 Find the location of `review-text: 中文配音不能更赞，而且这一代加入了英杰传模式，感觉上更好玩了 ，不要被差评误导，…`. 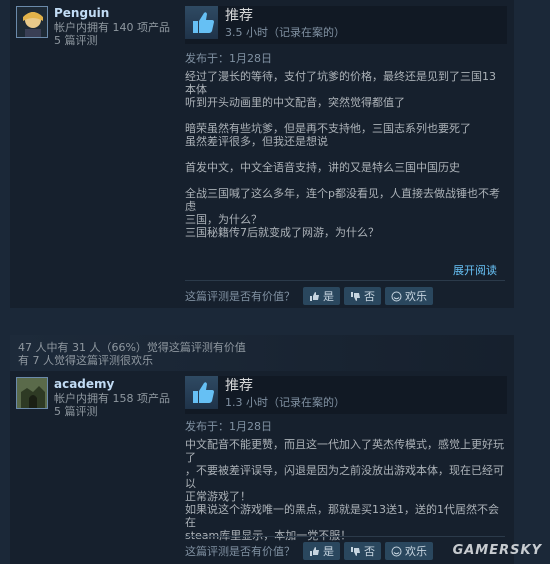

review-text: 中文配音不能更赞，而且这一代加入了英杰传模式，感觉上更好玩了 ，不要被差评误导，… is located at coordinates (345, 490).